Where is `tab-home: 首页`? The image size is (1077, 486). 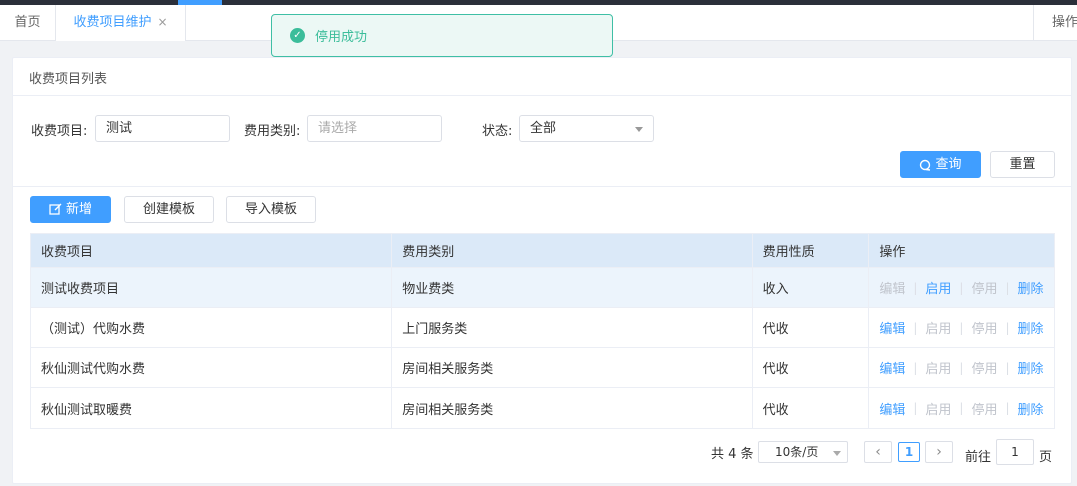 tab-home: 首页 is located at coordinates (28, 23).